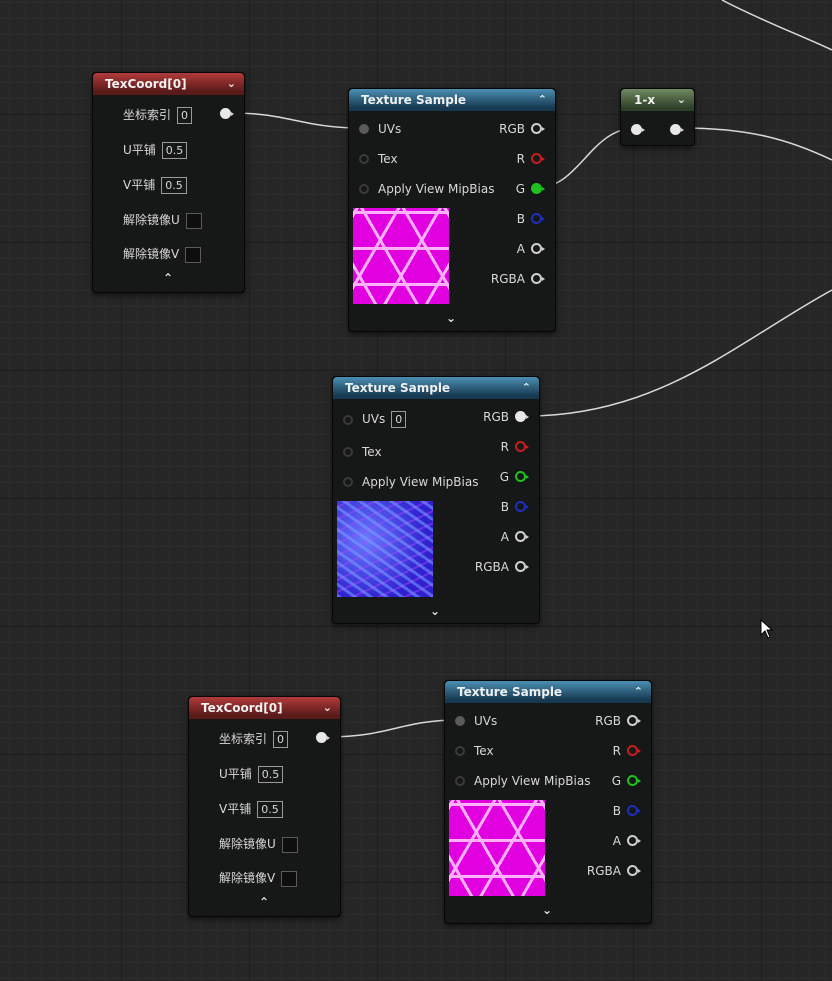  I want to click on coord-index-label: 坐标索引, so click(147, 115).